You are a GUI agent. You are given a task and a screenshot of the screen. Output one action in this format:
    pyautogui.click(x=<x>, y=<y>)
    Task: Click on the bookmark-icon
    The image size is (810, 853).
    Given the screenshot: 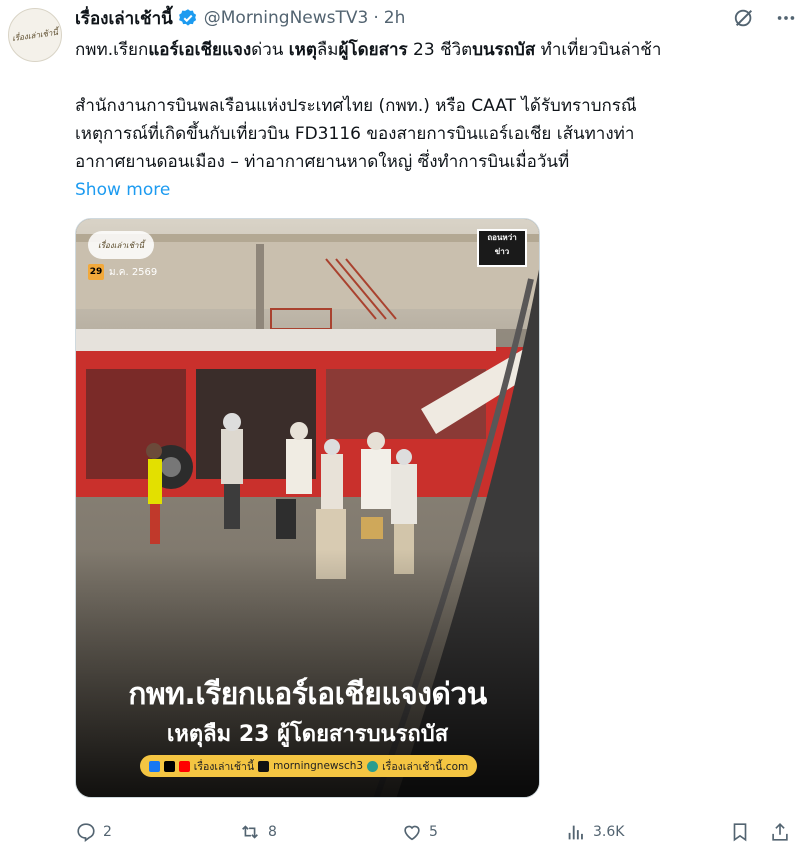 What is the action you would take?
    pyautogui.click(x=740, y=832)
    